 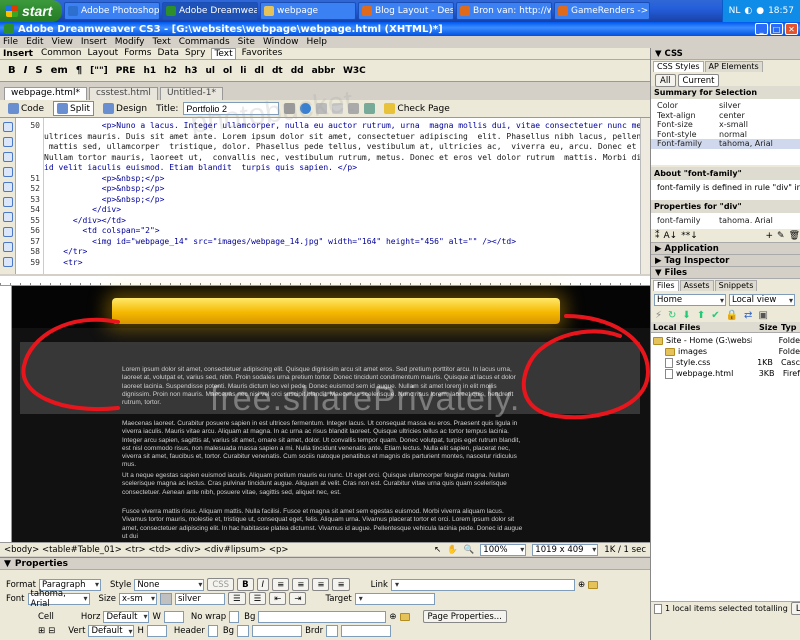 What do you see at coordinates (149, 71) in the screenshot?
I see `text-tool-button: h1` at bounding box center [149, 71].